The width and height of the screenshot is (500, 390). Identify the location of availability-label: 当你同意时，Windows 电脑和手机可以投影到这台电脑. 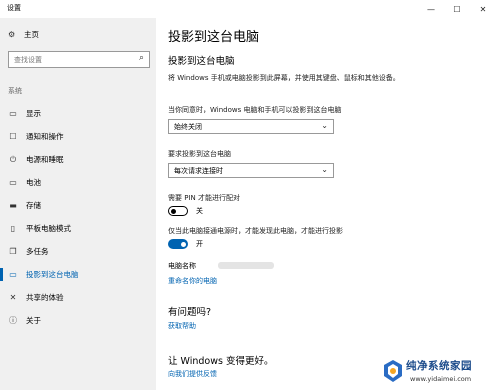
(255, 110).